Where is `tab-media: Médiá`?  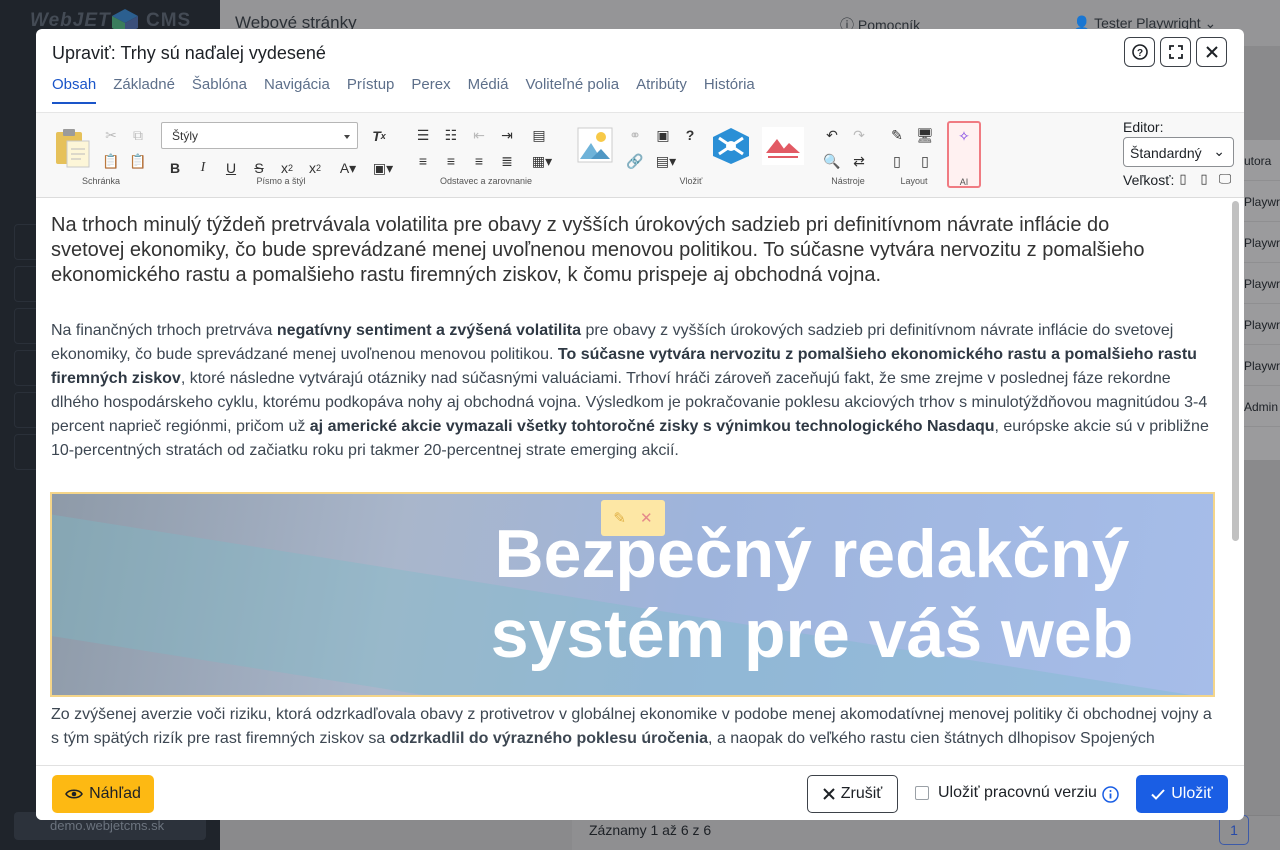
tab-media: Médiá is located at coordinates (488, 90).